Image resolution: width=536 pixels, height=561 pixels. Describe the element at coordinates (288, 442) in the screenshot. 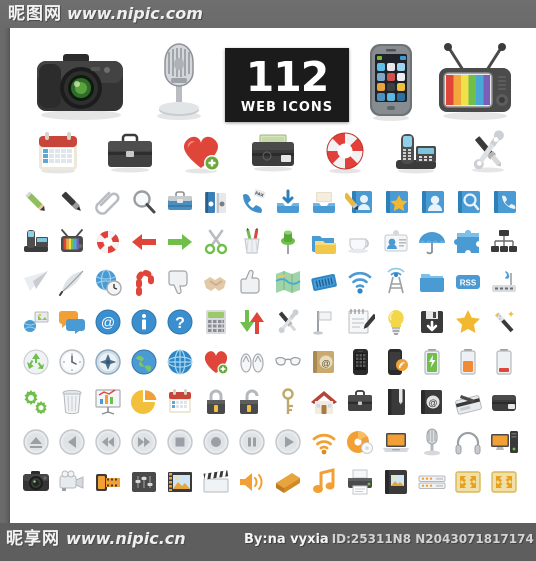

I see `play-button-icon` at that location.